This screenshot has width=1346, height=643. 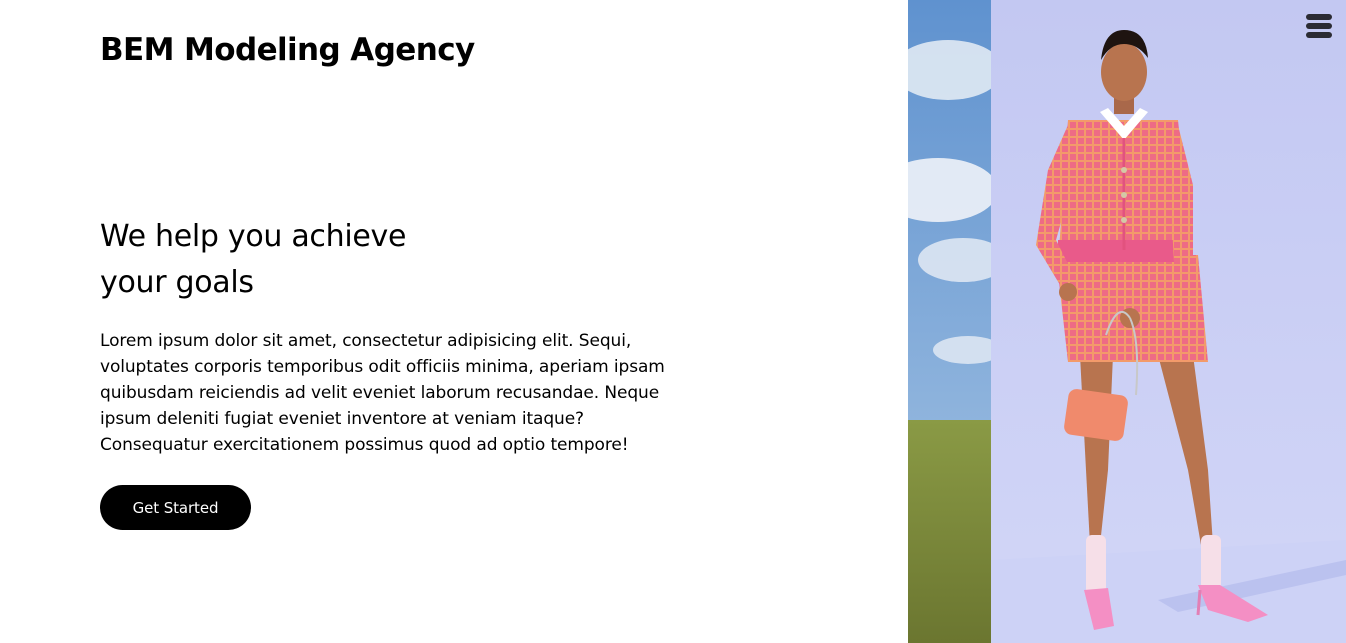 What do you see at coordinates (253, 236) in the screenshot?
I see `hero-headline-line-1: We help you achieve` at bounding box center [253, 236].